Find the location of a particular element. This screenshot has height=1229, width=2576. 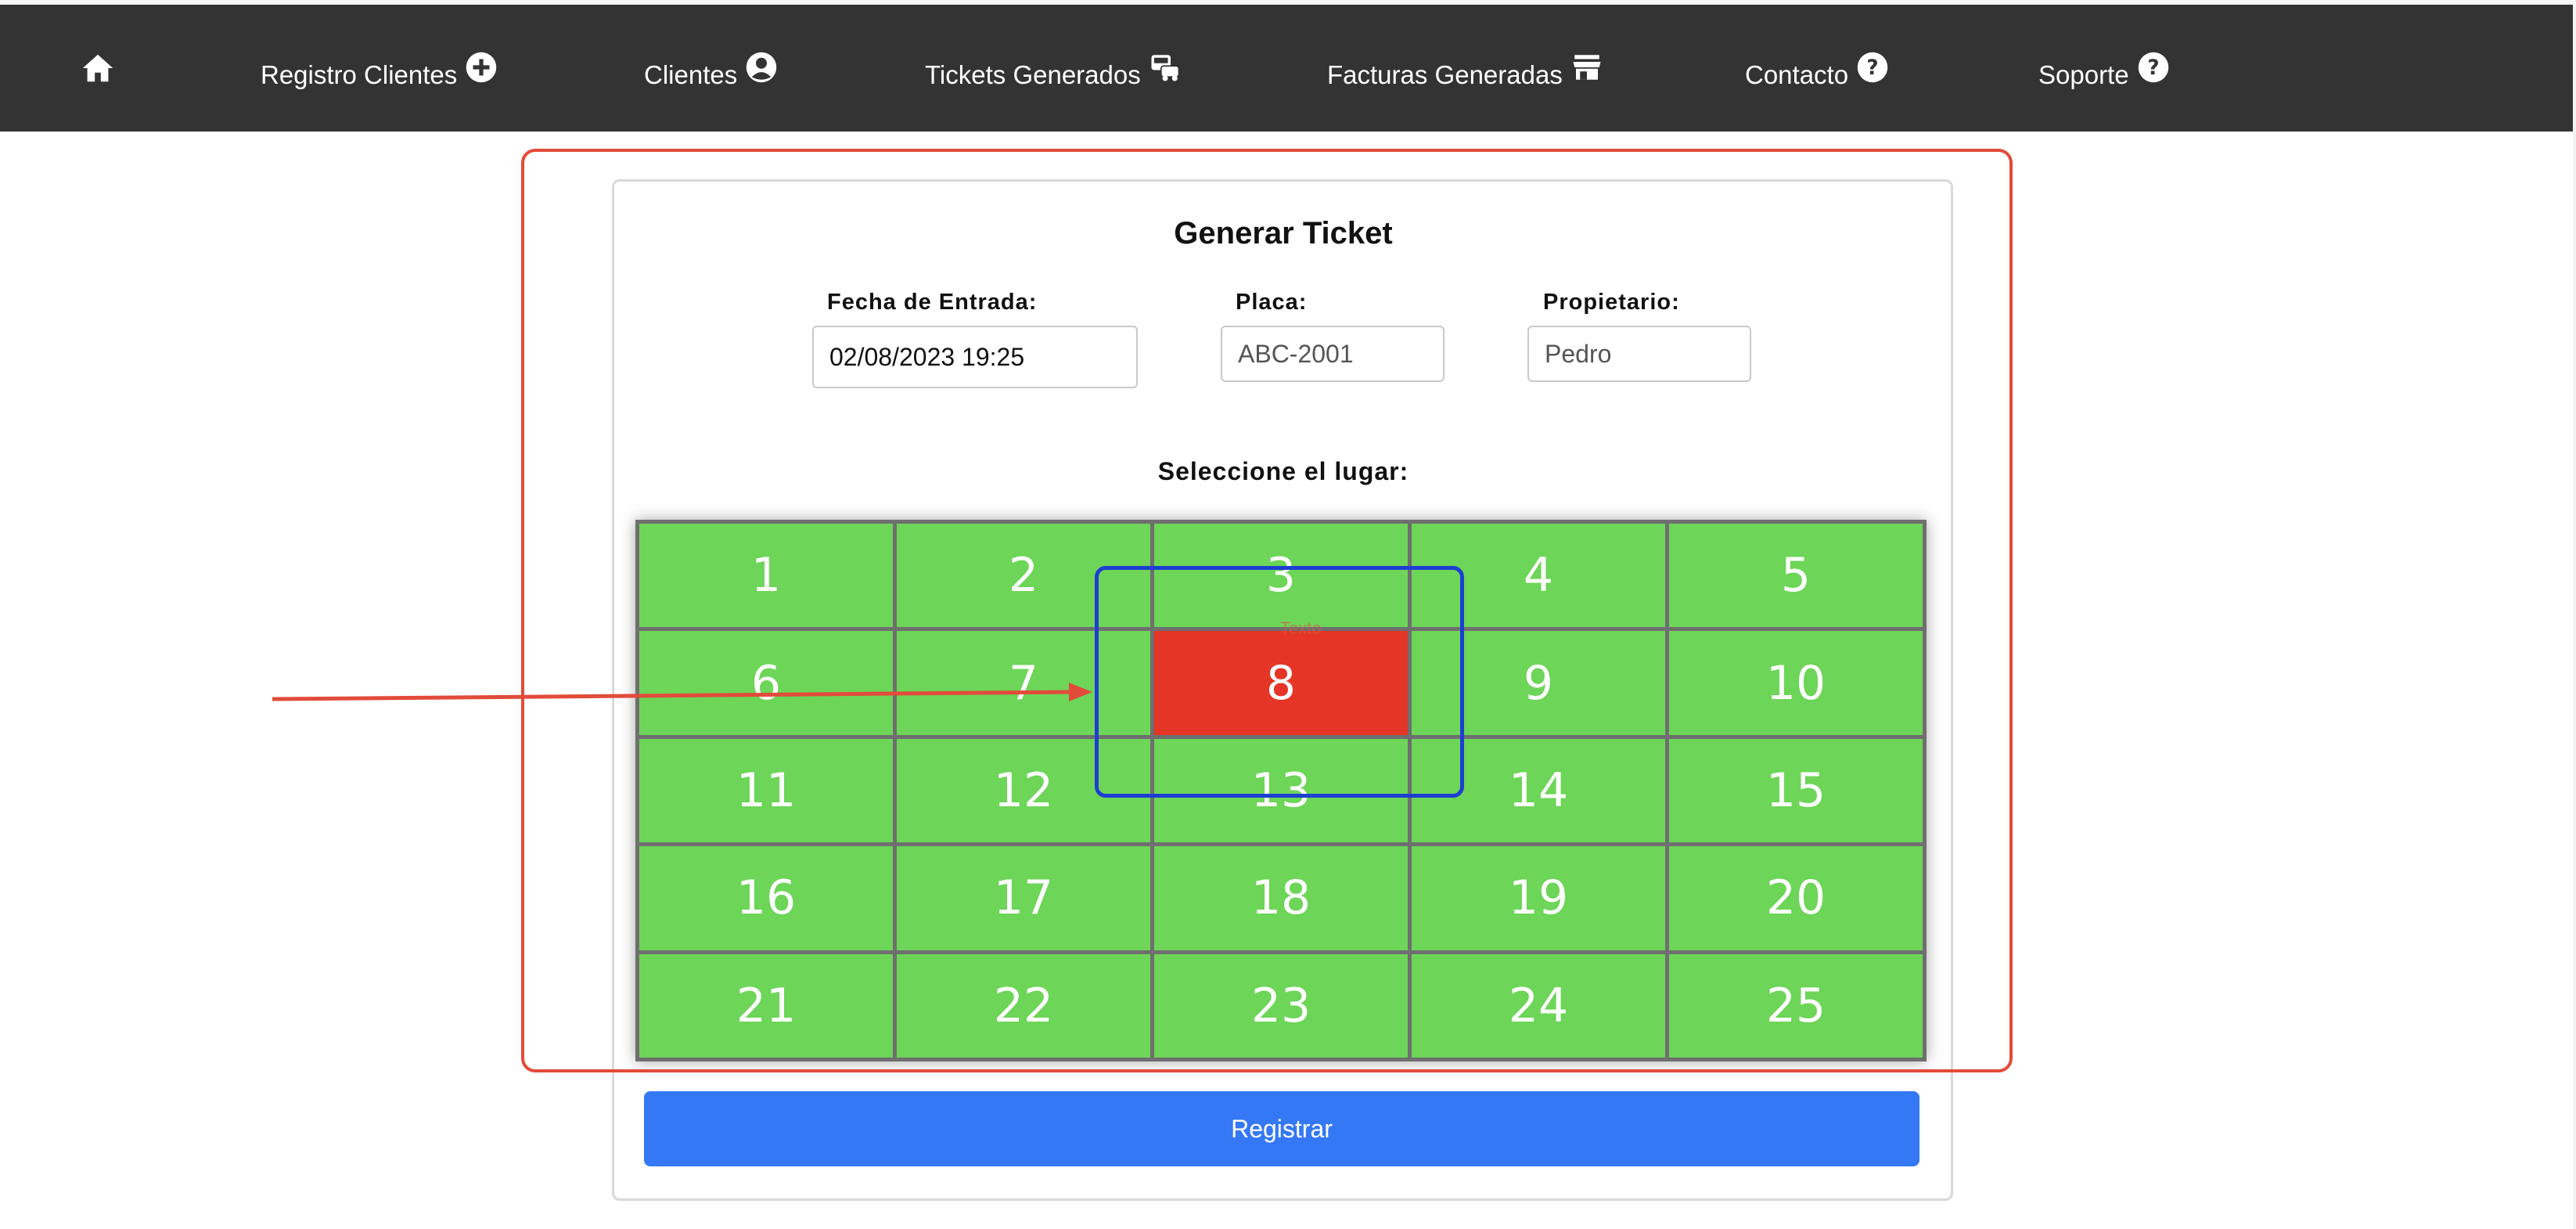

nav-contacto: Contacto ? is located at coordinates (1817, 75).